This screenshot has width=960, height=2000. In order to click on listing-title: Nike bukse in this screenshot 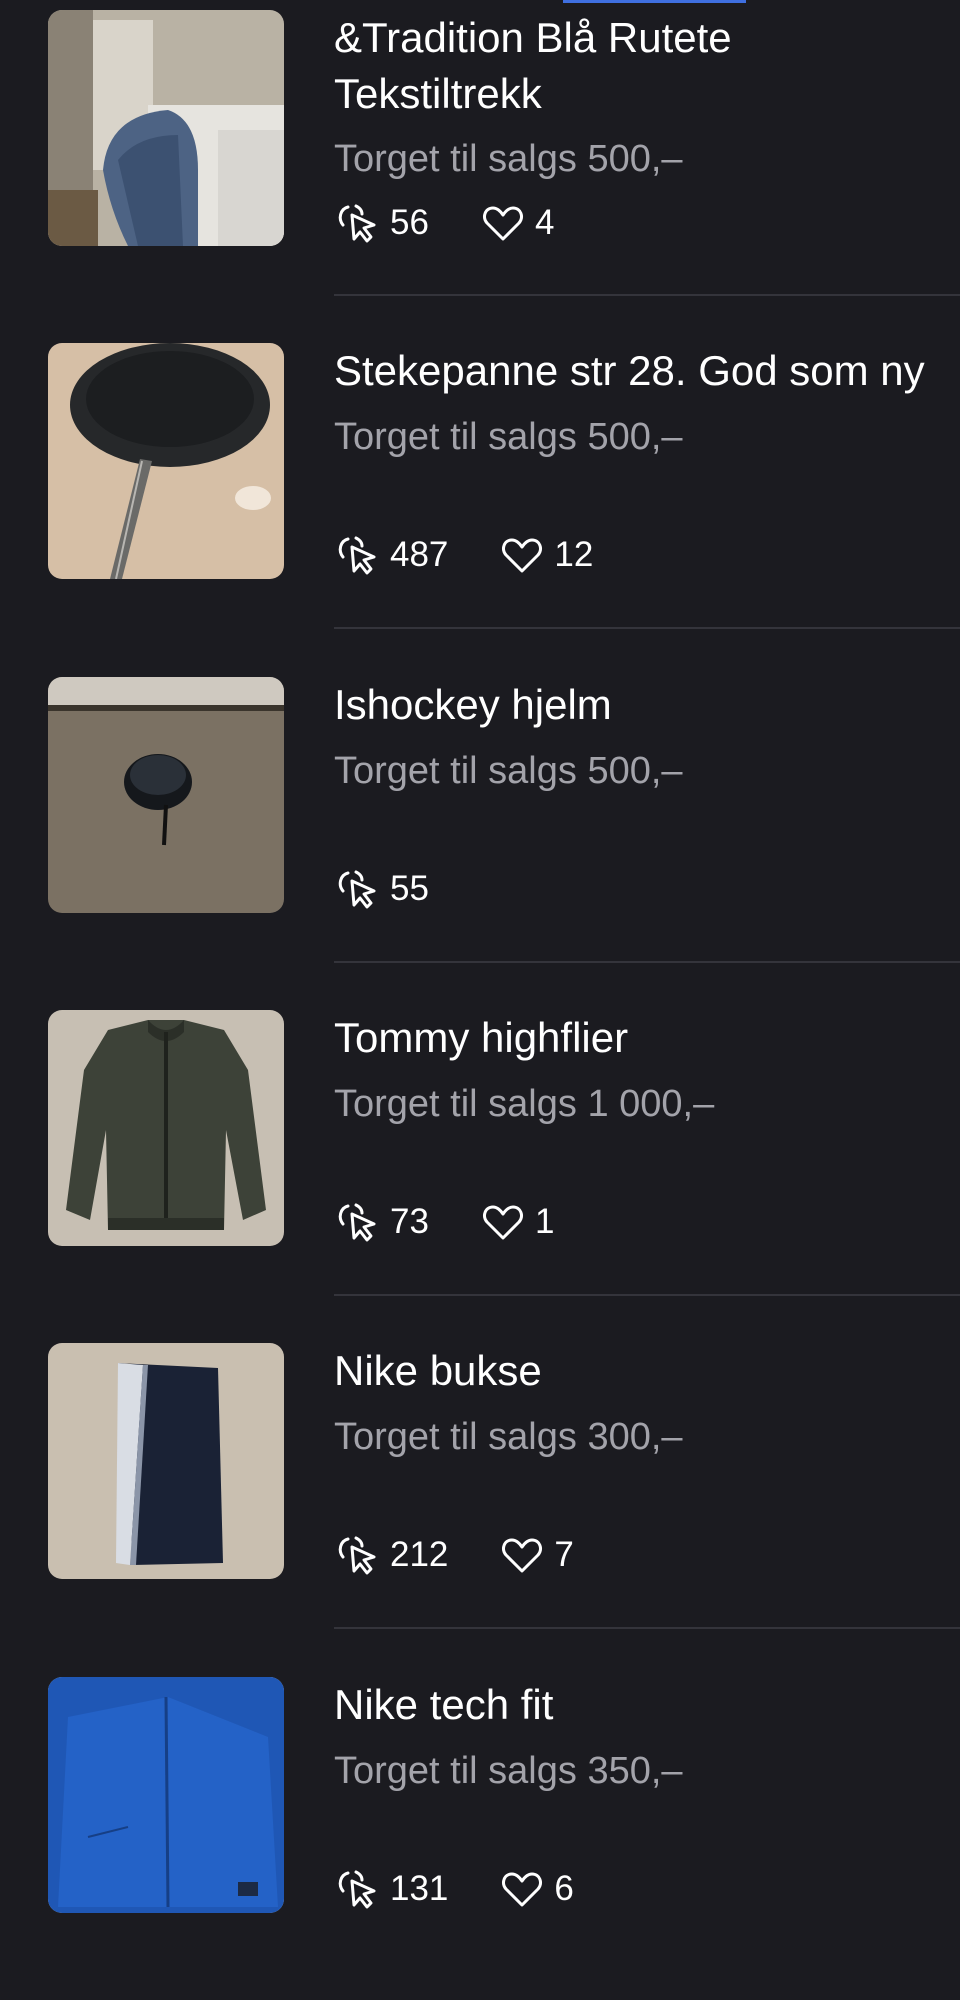, I will do `click(647, 1371)`.